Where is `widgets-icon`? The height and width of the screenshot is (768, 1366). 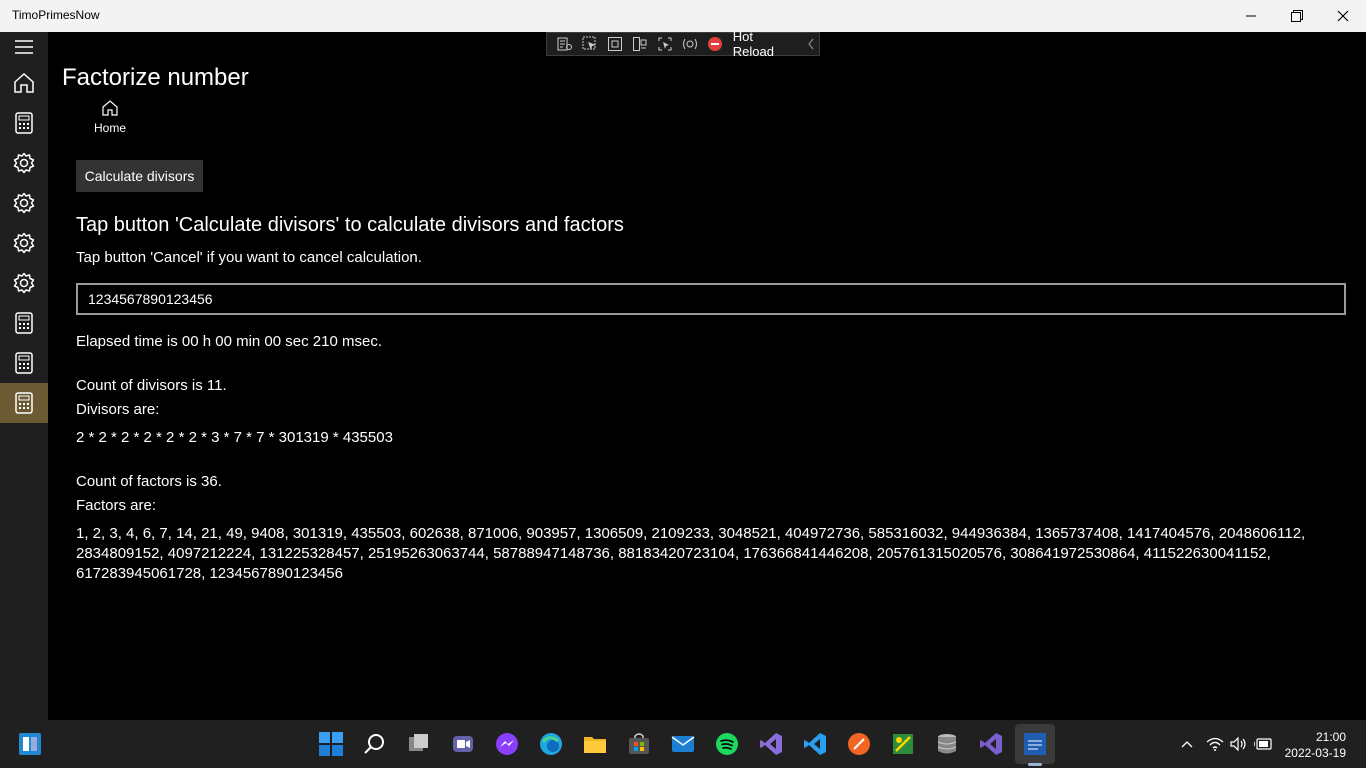
widgets-icon is located at coordinates (30, 744).